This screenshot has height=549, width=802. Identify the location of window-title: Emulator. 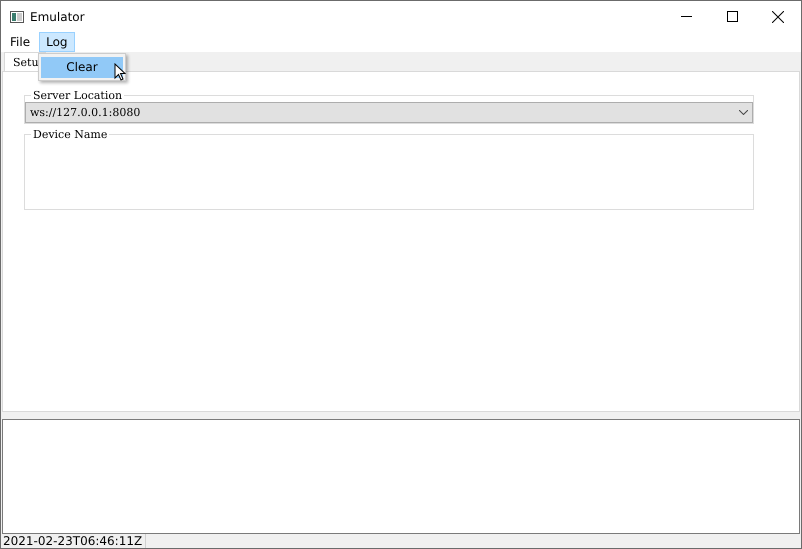
(58, 17).